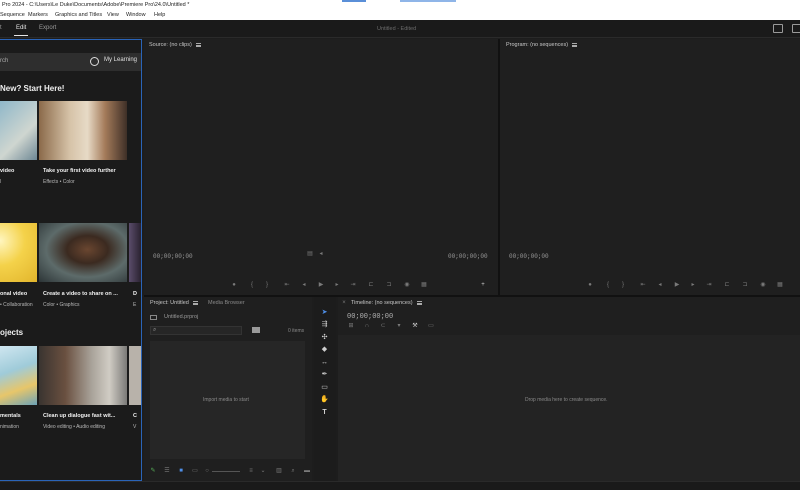  Describe the element at coordinates (778, 28) in the screenshot. I see `workspace-icon` at that location.